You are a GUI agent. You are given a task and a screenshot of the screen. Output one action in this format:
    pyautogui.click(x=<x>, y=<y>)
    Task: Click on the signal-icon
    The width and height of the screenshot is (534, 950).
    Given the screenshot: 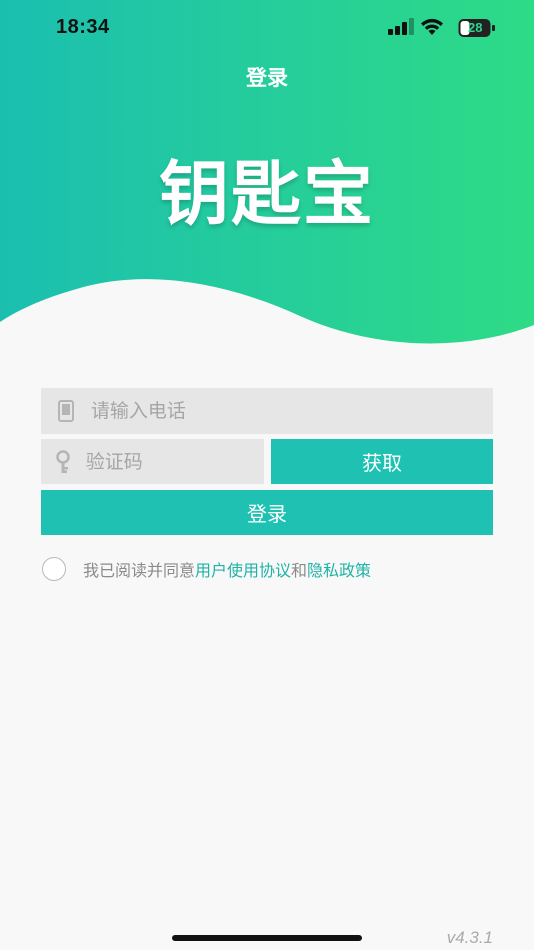 What is the action you would take?
    pyautogui.click(x=401, y=26)
    